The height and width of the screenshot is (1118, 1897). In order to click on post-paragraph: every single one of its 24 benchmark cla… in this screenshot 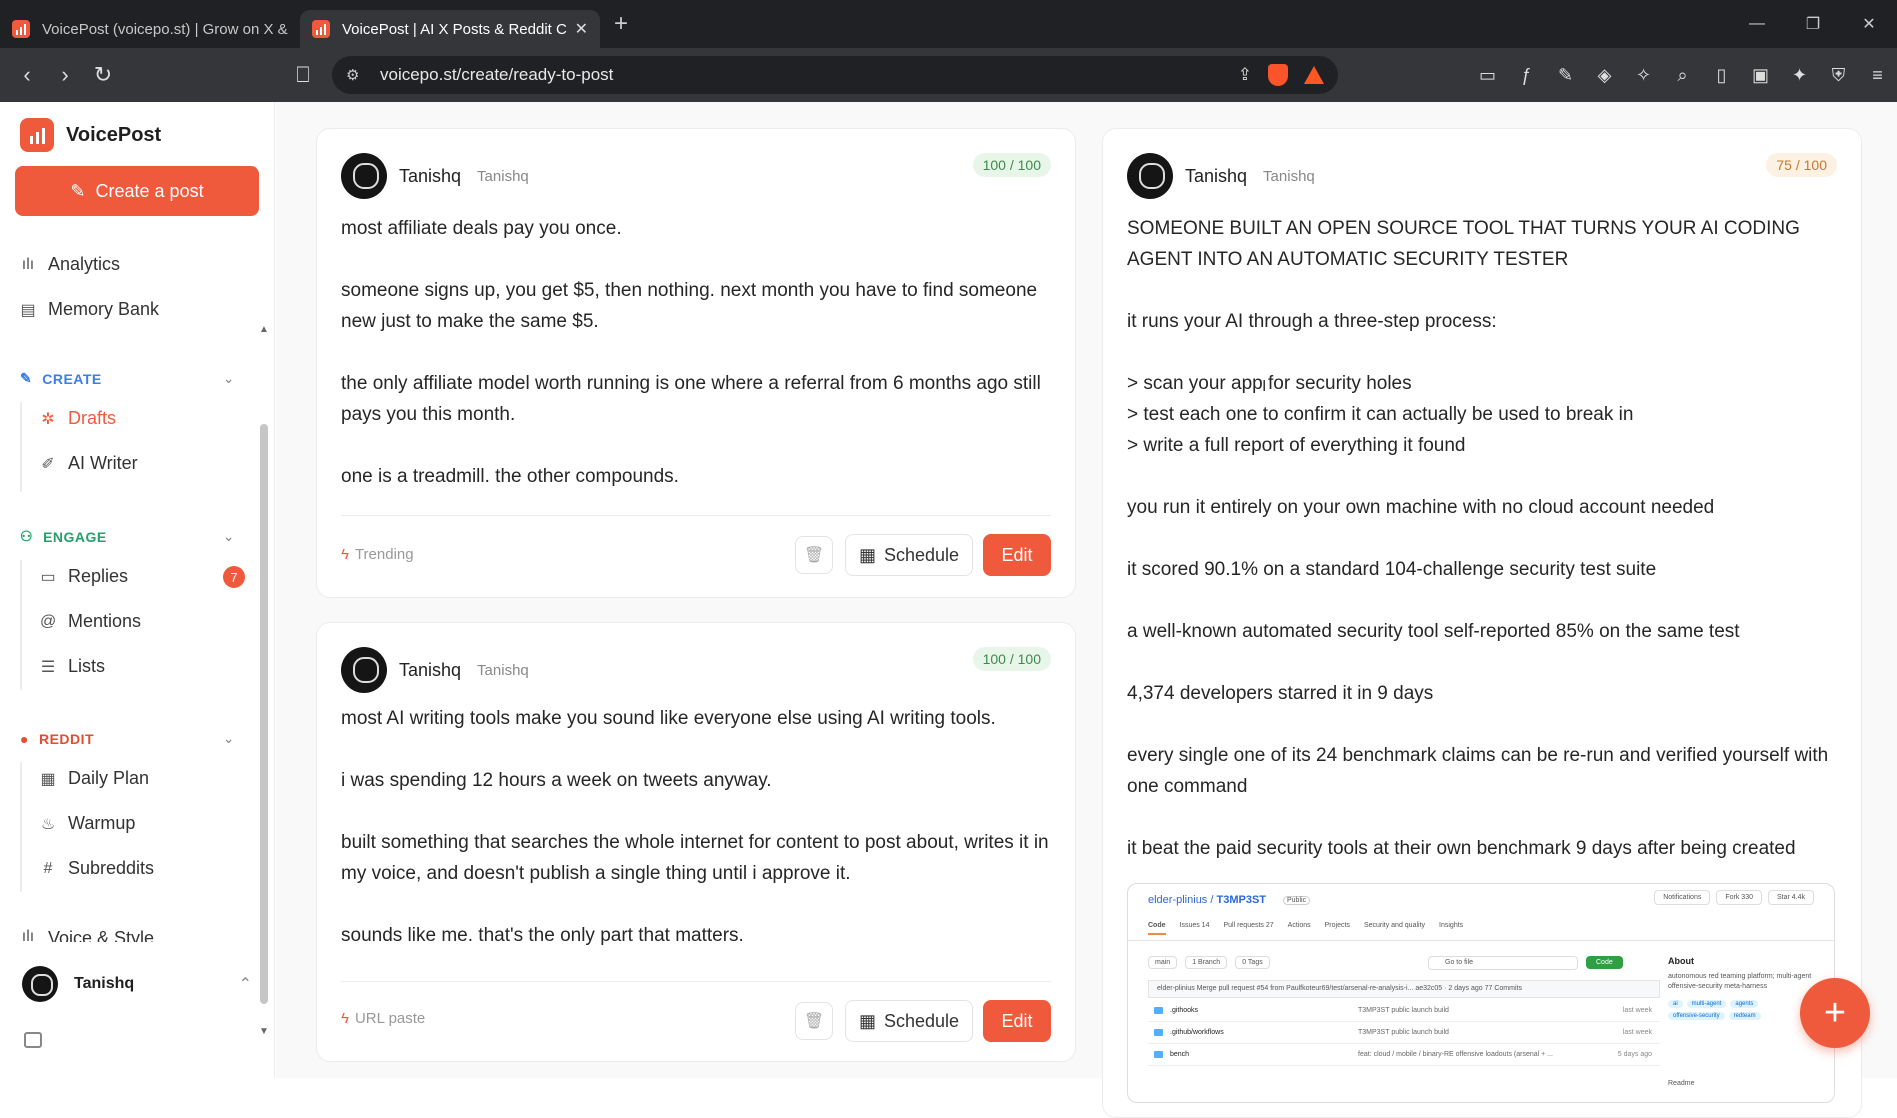, I will do `click(1478, 771)`.